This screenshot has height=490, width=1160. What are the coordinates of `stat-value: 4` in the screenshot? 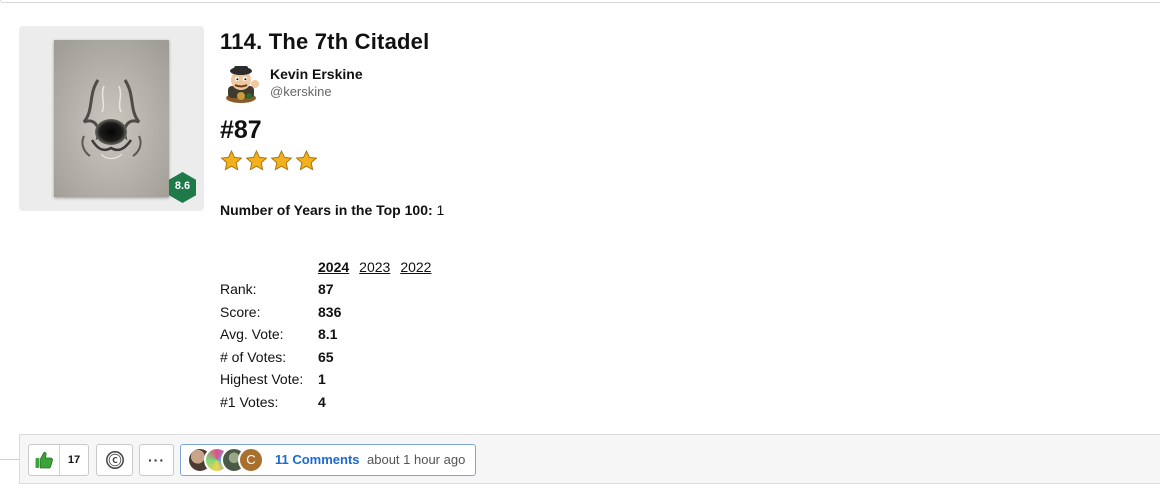 It's located at (322, 401).